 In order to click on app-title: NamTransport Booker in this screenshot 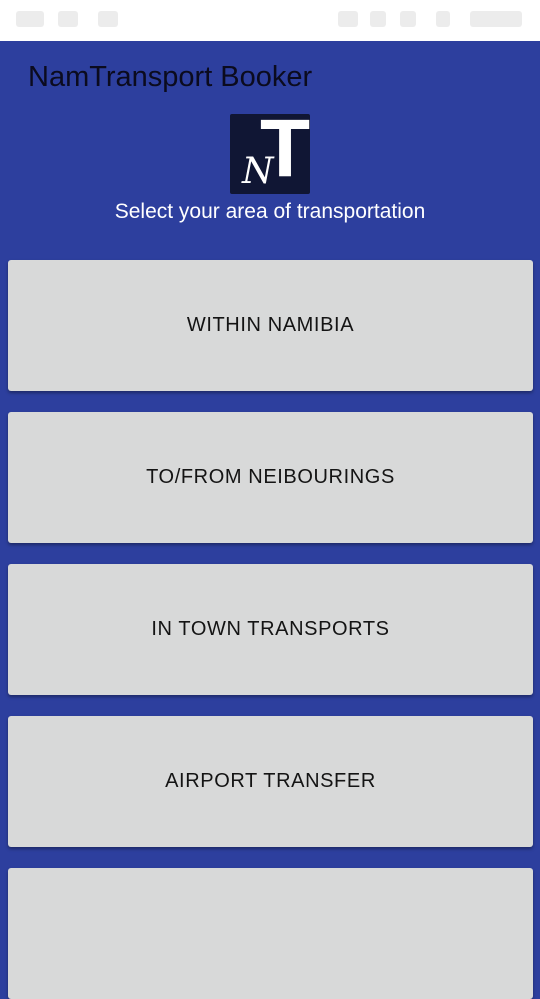, I will do `click(170, 77)`.